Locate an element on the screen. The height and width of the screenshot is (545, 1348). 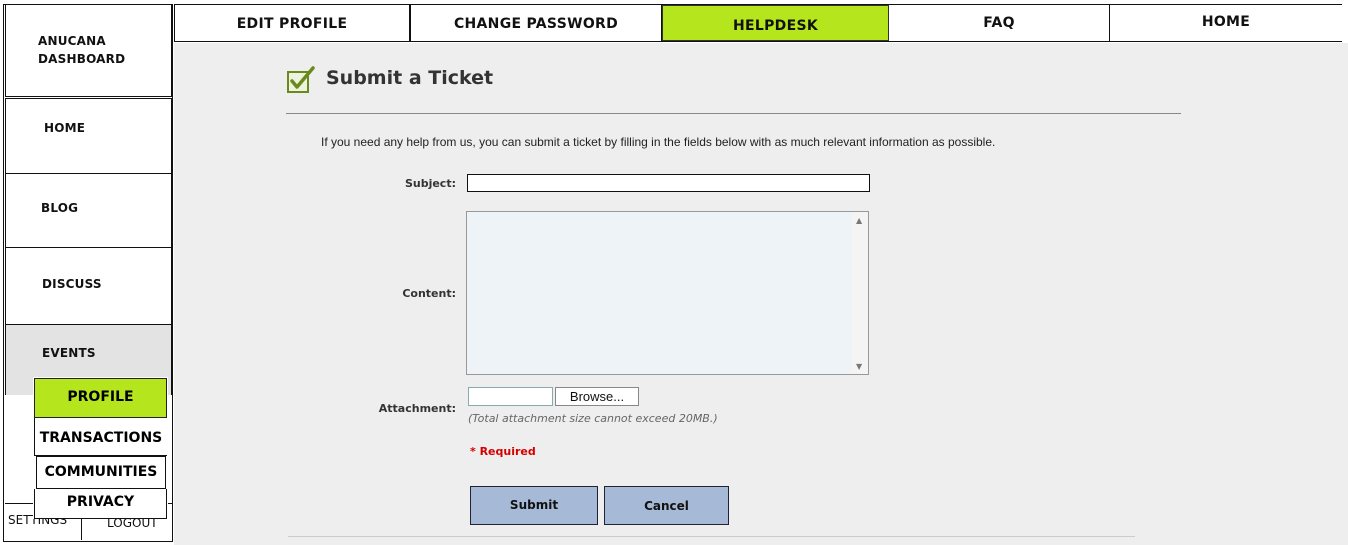
sidebar-item-dashboard: ANUCANA DASHBOARD is located at coordinates (88, 51).